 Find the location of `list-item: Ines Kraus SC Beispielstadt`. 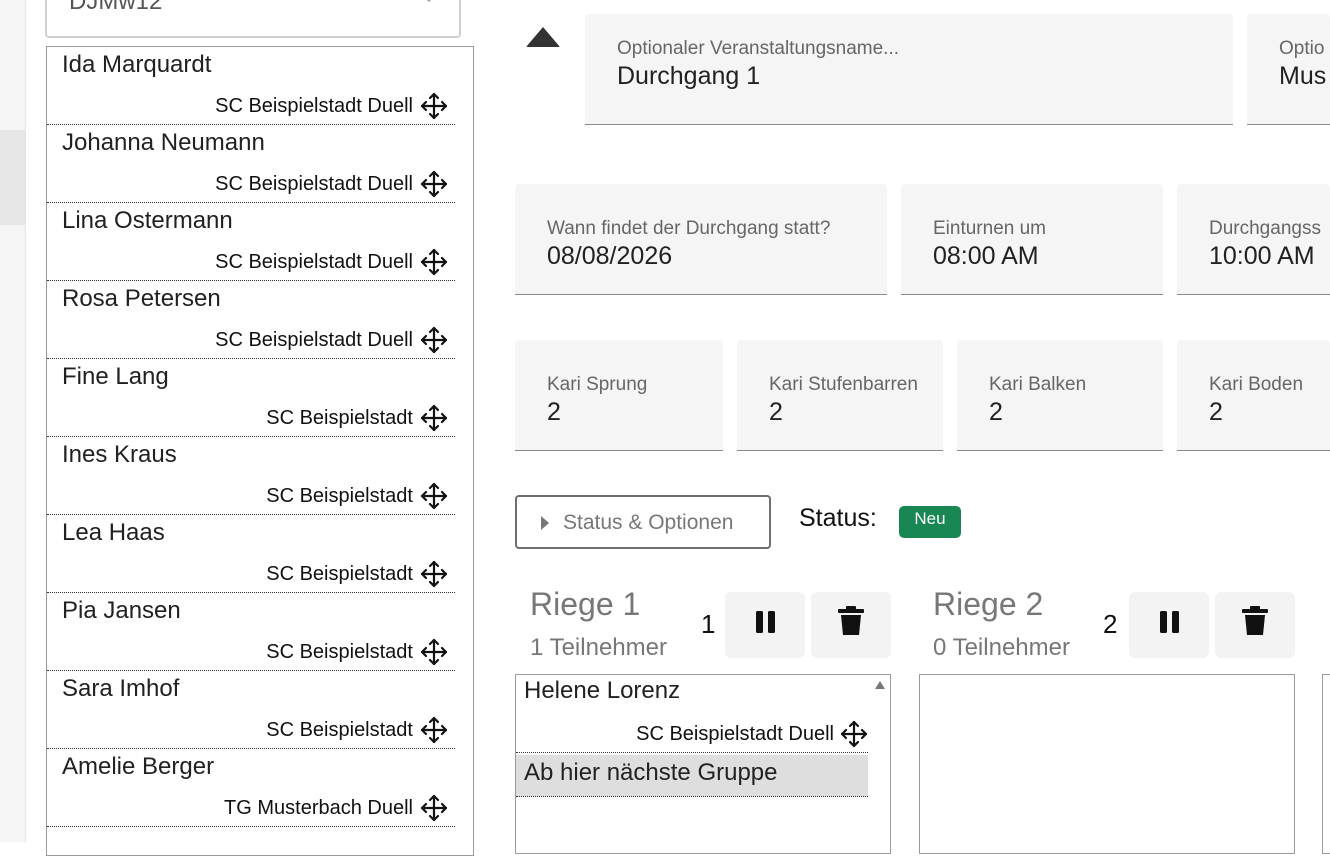

list-item: Ines Kraus SC Beispielstadt is located at coordinates (251, 476).